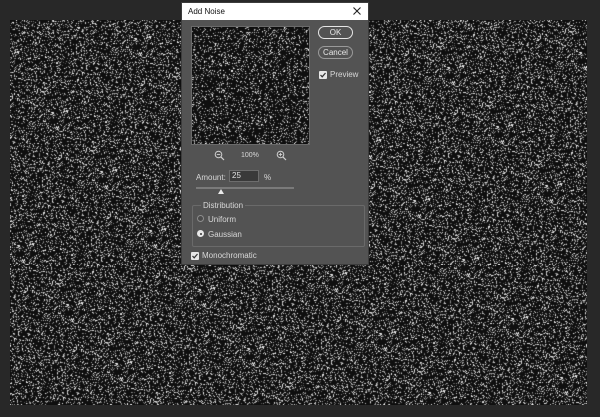 This screenshot has width=600, height=417. What do you see at coordinates (225, 234) in the screenshot?
I see `gaussian-label: Gaussian` at bounding box center [225, 234].